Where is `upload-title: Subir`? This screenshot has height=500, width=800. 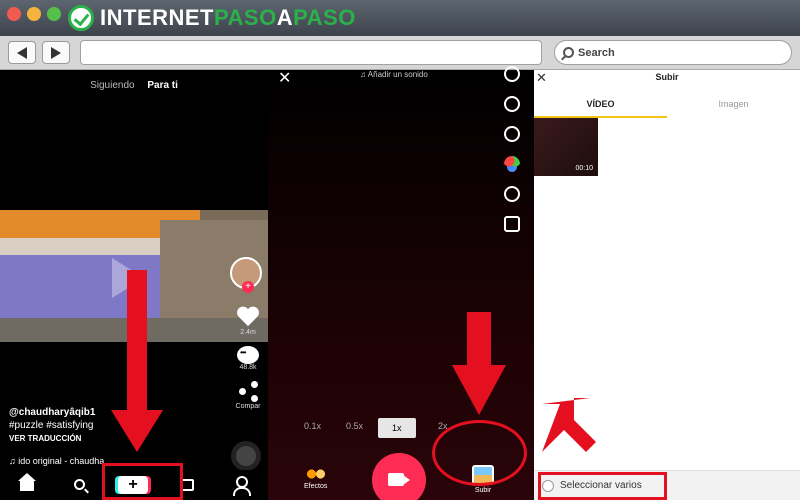 upload-title: Subir is located at coordinates (667, 77).